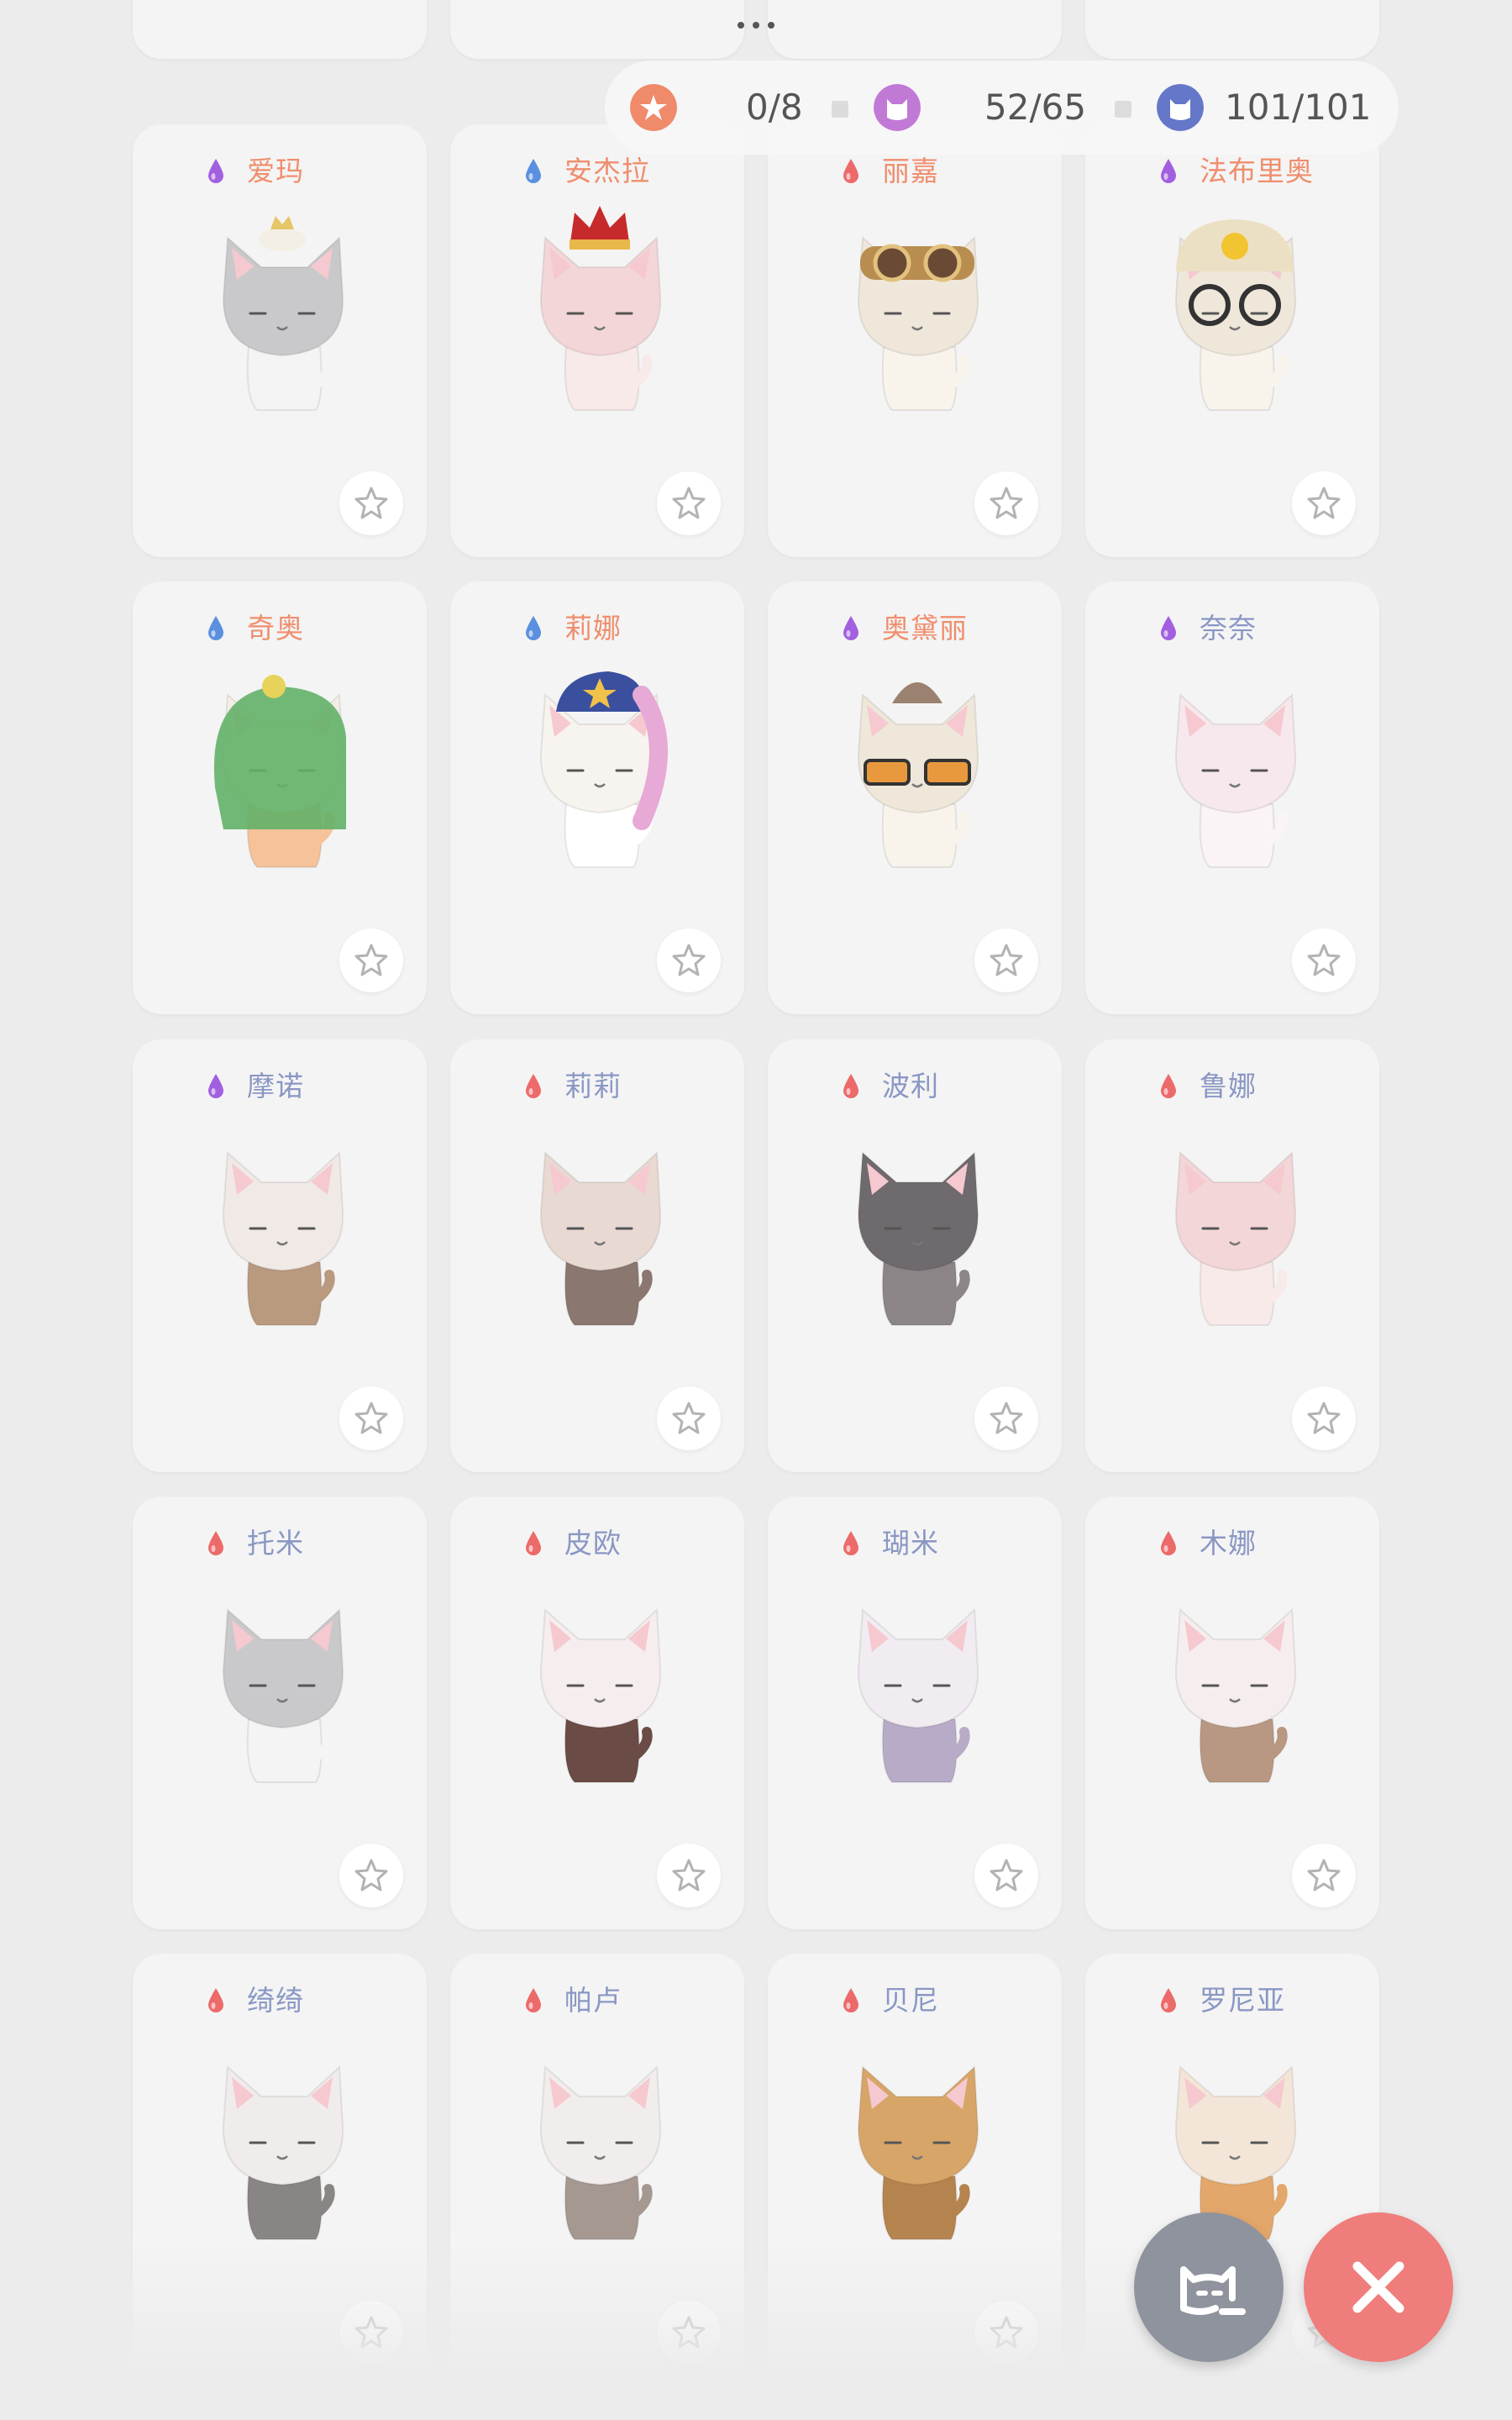 The image size is (1512, 2420). I want to click on favorites-count: 0/8, so click(774, 107).